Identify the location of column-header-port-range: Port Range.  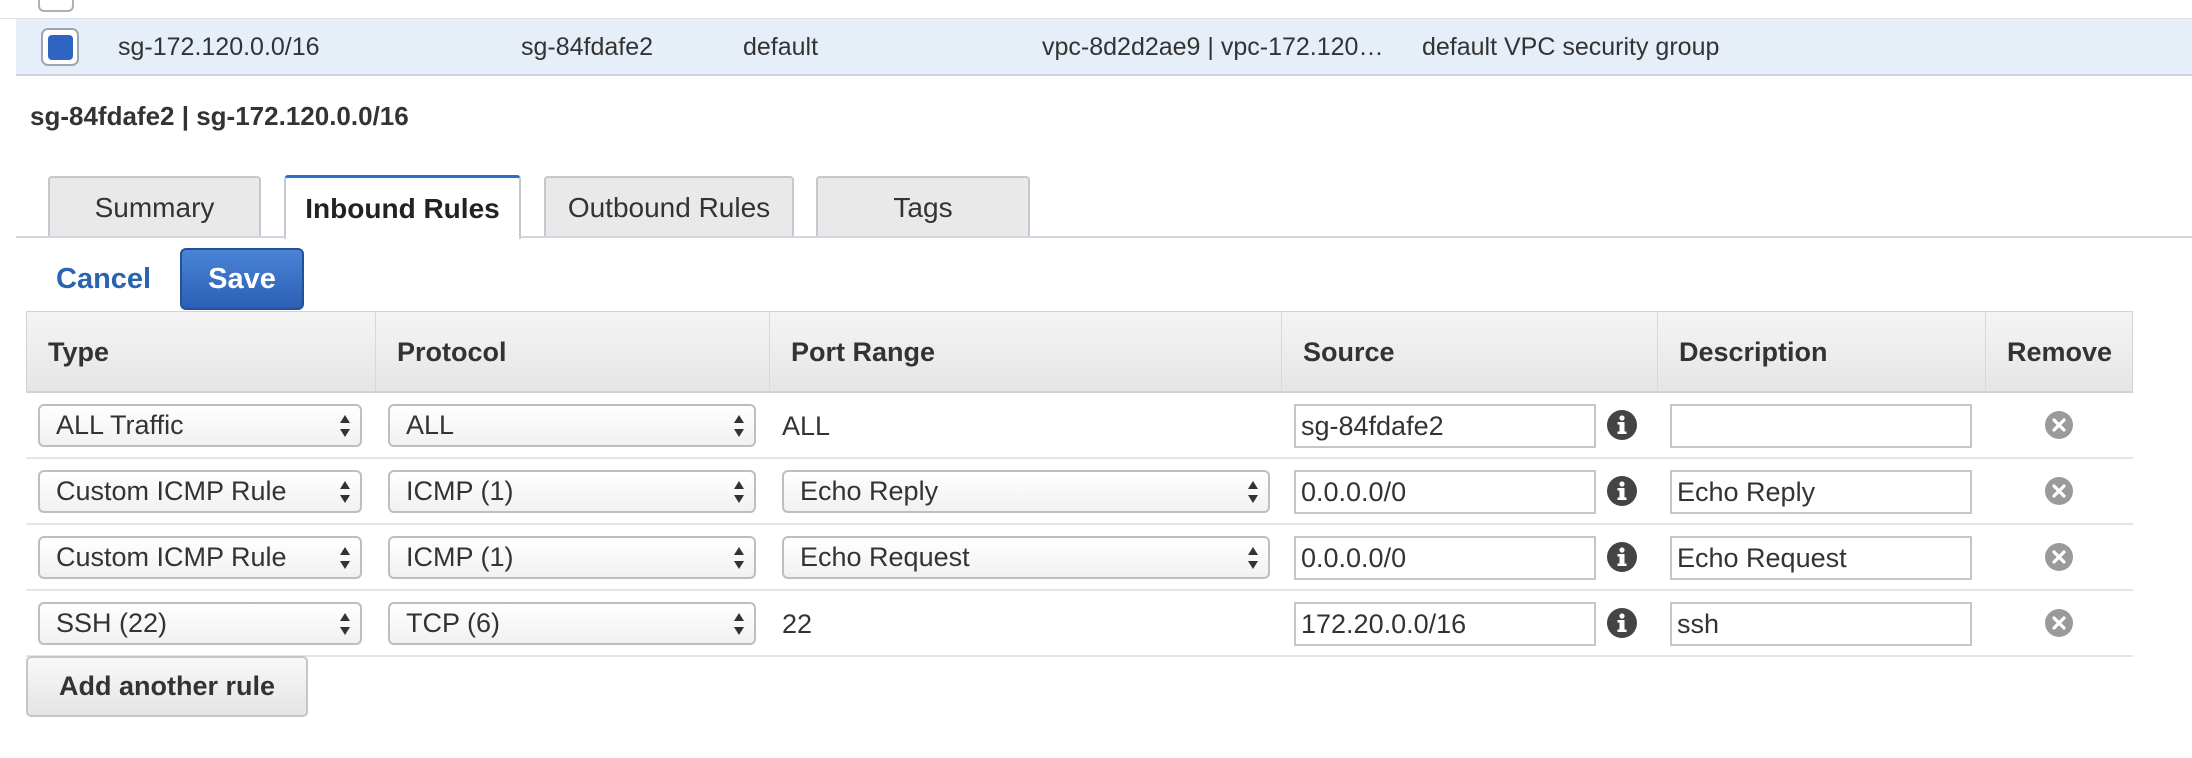
(1026, 352).